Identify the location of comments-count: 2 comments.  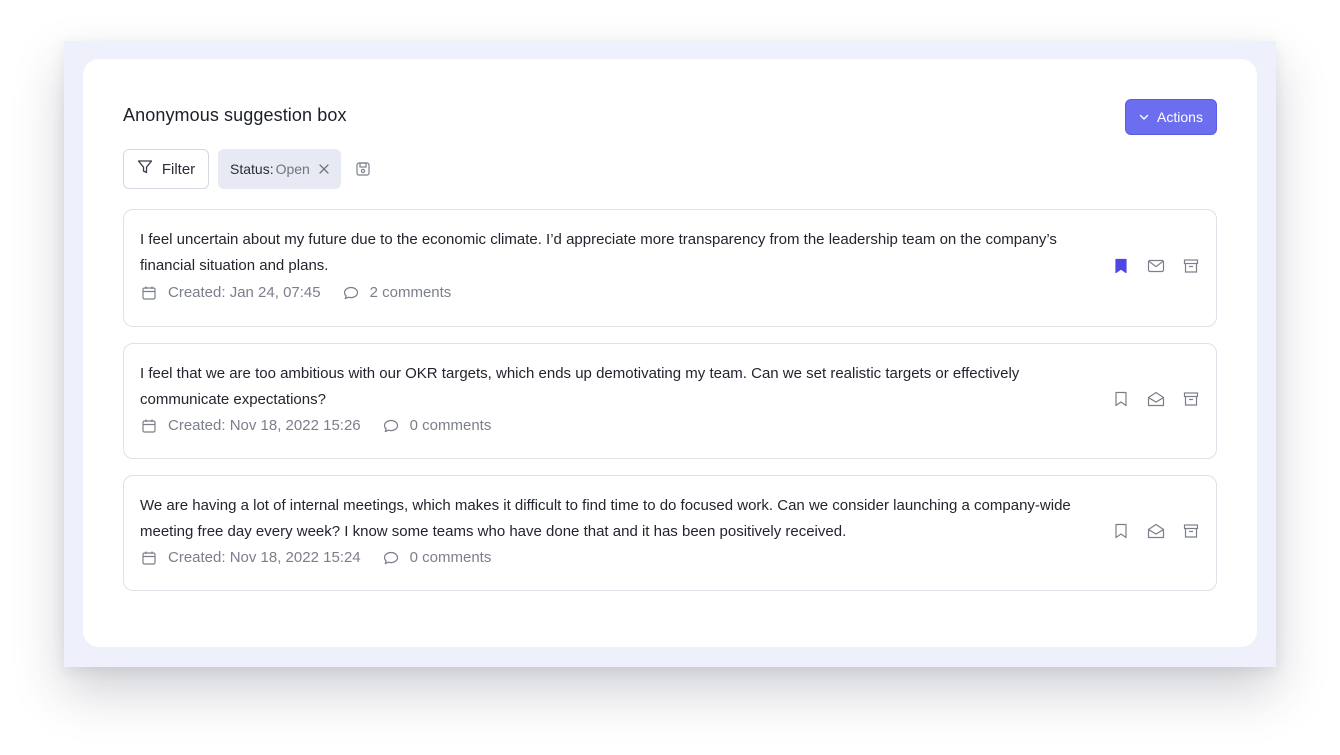
(411, 292).